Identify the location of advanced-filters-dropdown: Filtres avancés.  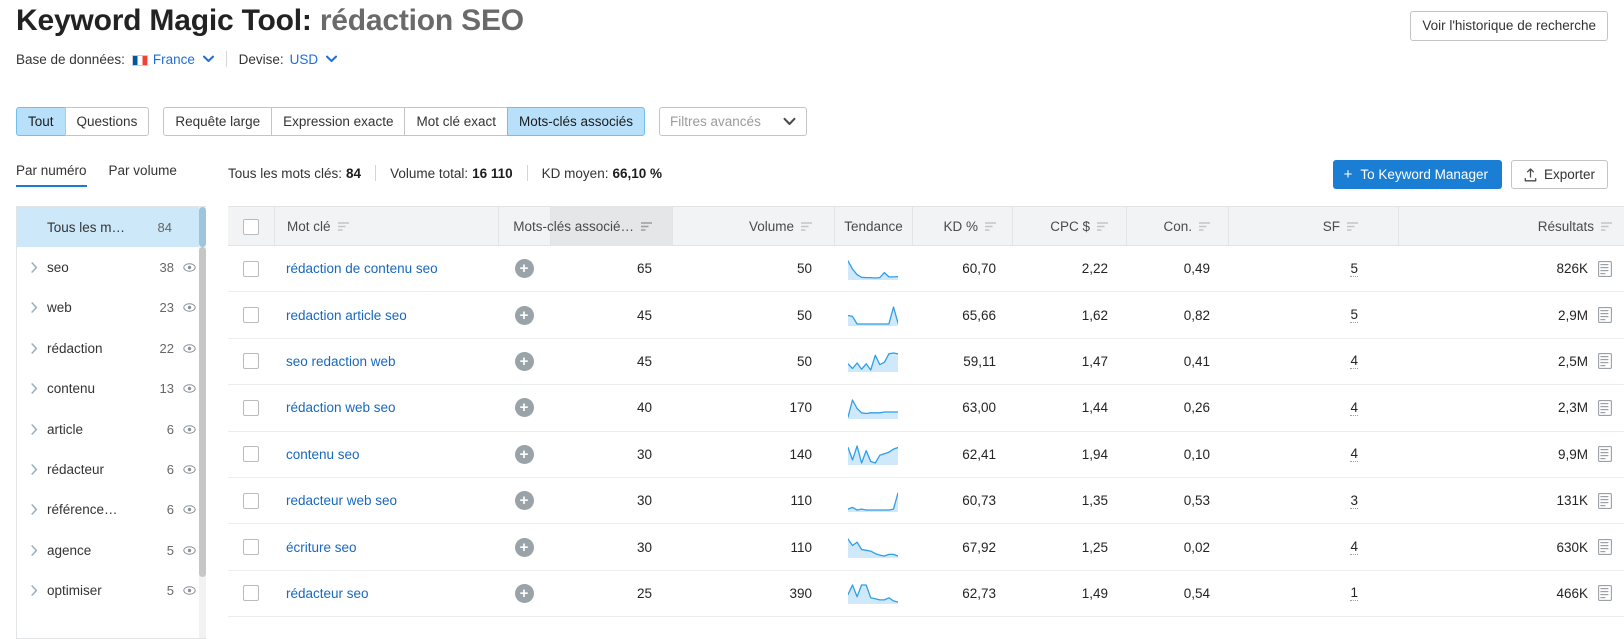
(733, 121).